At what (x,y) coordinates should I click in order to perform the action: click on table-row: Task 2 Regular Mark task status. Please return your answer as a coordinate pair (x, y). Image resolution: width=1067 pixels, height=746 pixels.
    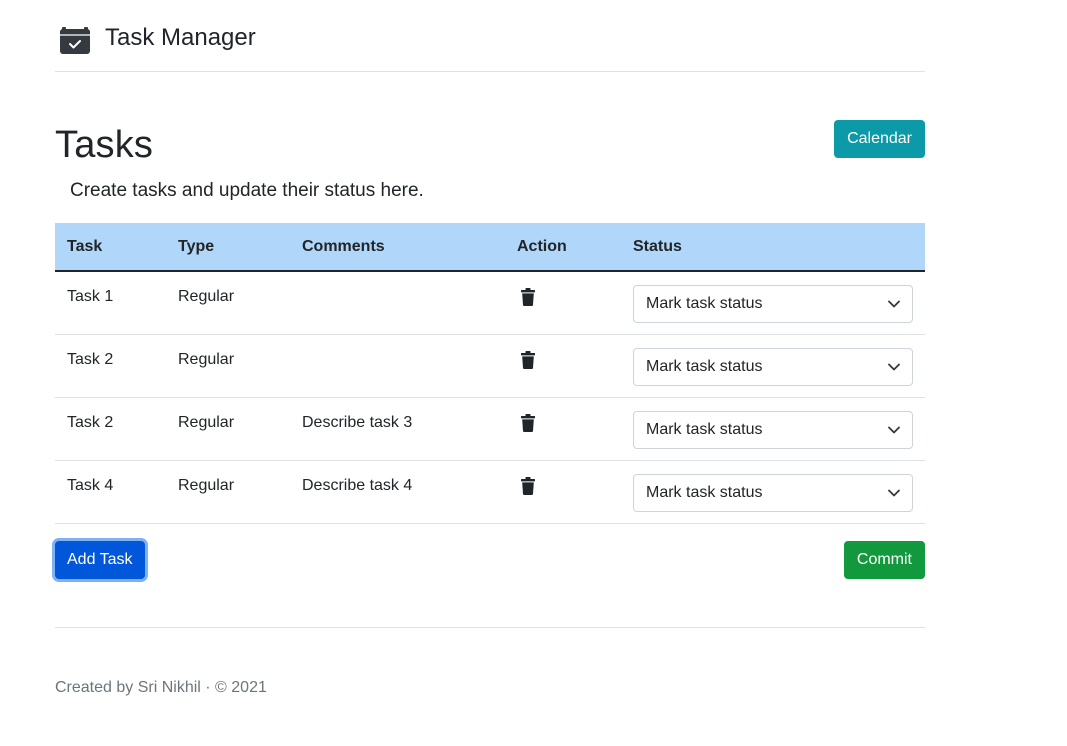
    Looking at the image, I should click on (490, 366).